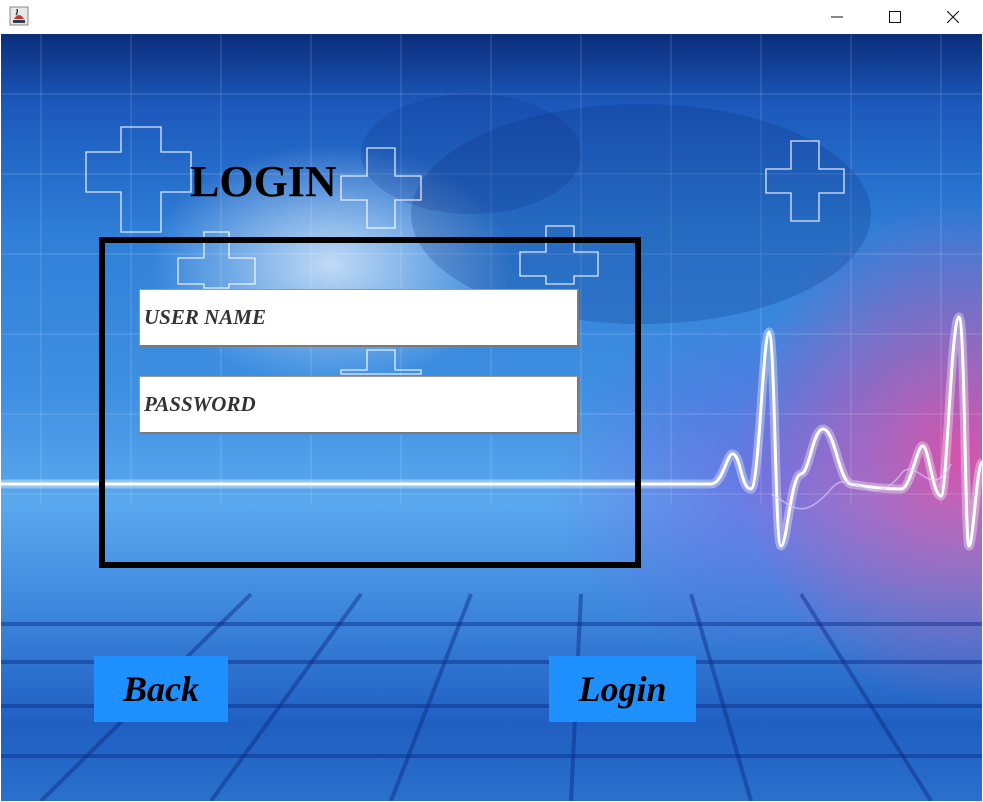 The height and width of the screenshot is (802, 983). I want to click on maximize-button, so click(895, 17).